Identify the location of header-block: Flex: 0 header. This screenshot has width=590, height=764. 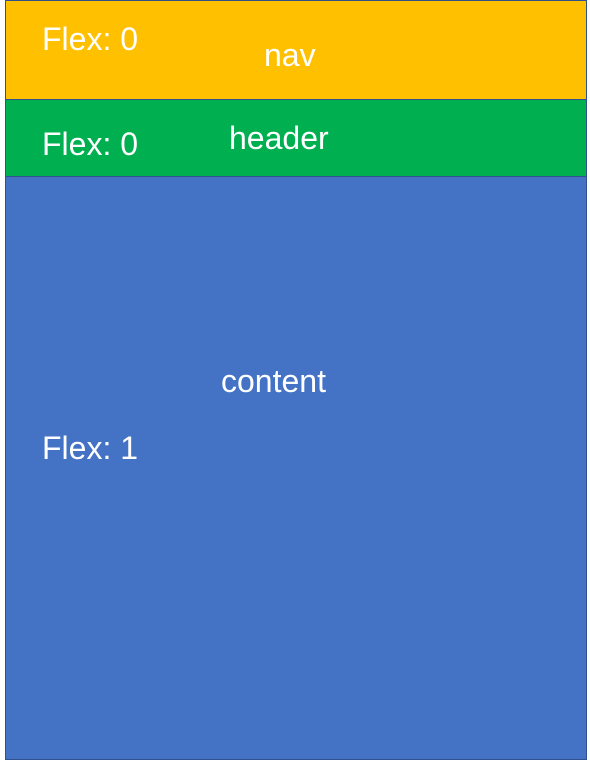
(296, 138).